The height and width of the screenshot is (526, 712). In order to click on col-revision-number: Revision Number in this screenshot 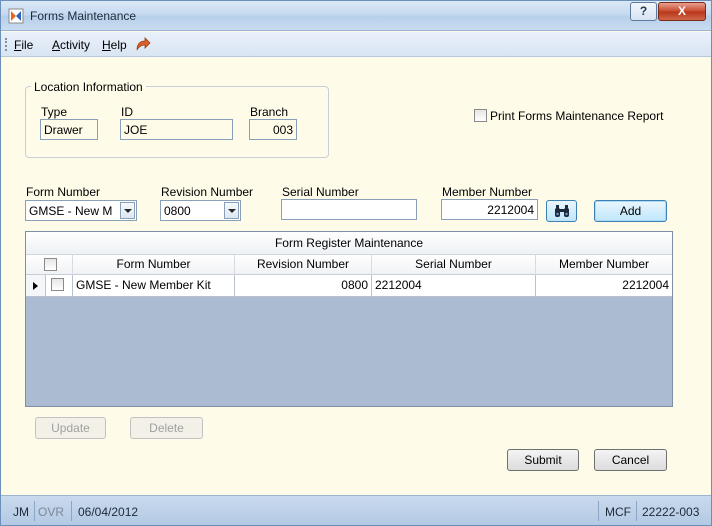, I will do `click(303, 265)`.